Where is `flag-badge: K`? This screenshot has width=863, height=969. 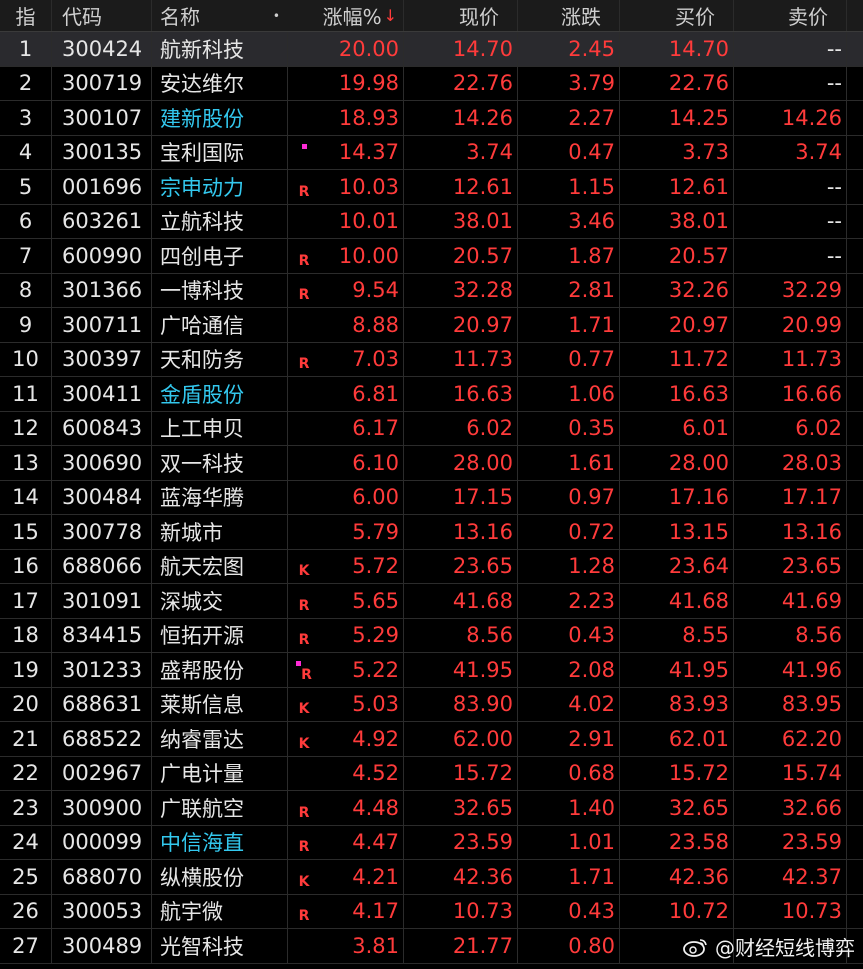 flag-badge: K is located at coordinates (304, 571).